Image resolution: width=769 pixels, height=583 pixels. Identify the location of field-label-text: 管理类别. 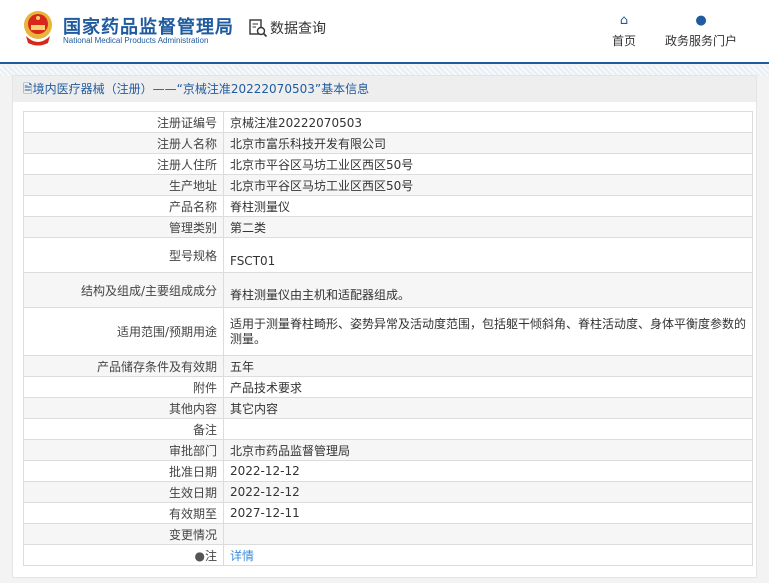
(192, 227).